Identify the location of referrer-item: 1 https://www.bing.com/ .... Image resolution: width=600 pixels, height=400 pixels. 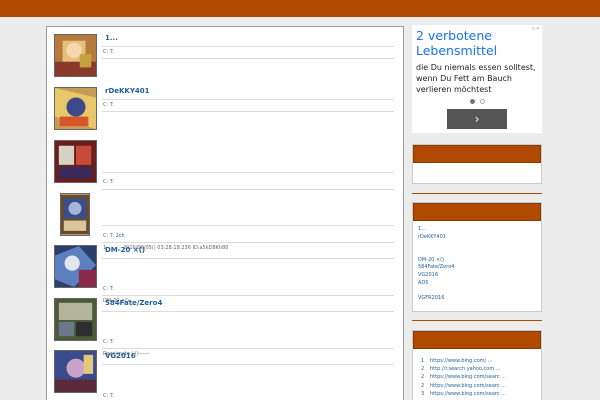
(477, 361).